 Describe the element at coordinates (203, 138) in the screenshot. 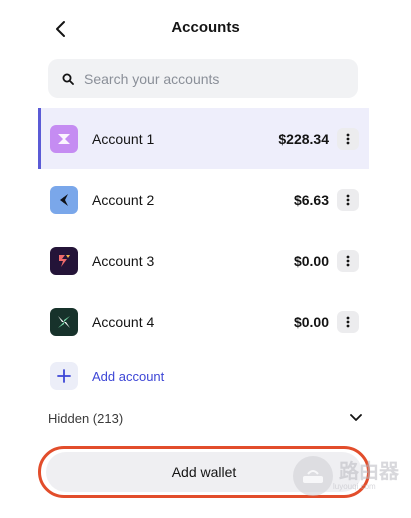

I see `account-row: Account 1 $228.34` at that location.